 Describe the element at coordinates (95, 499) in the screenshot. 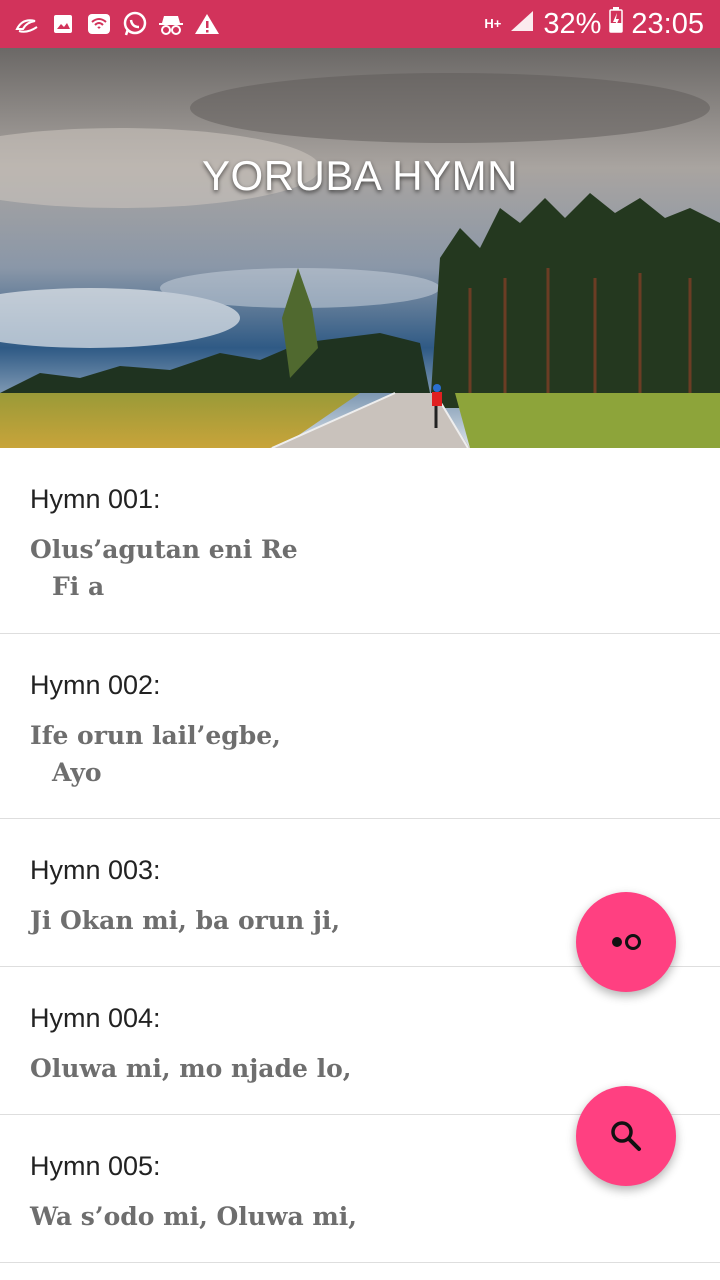

I see `hymn-number: Hymn 001:` at that location.